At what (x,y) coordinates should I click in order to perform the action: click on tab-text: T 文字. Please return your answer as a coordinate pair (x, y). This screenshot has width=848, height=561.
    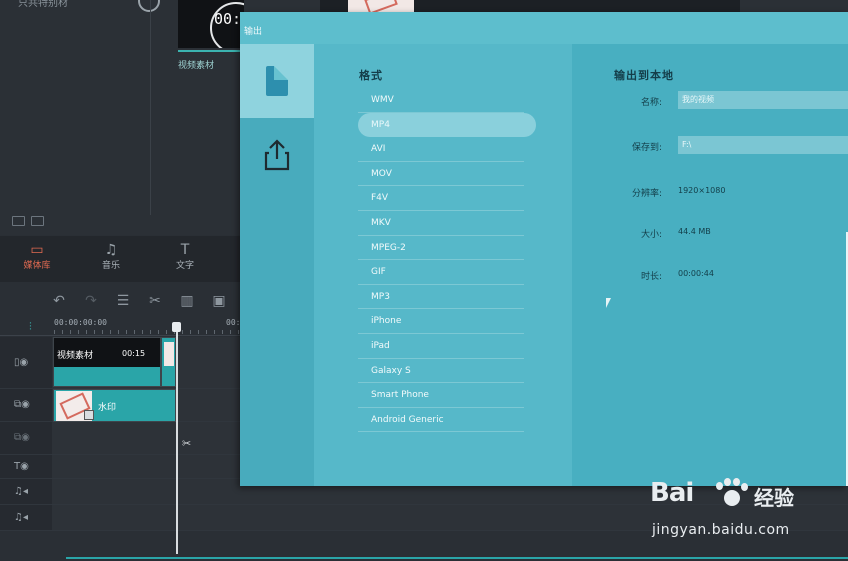
    Looking at the image, I should click on (185, 259).